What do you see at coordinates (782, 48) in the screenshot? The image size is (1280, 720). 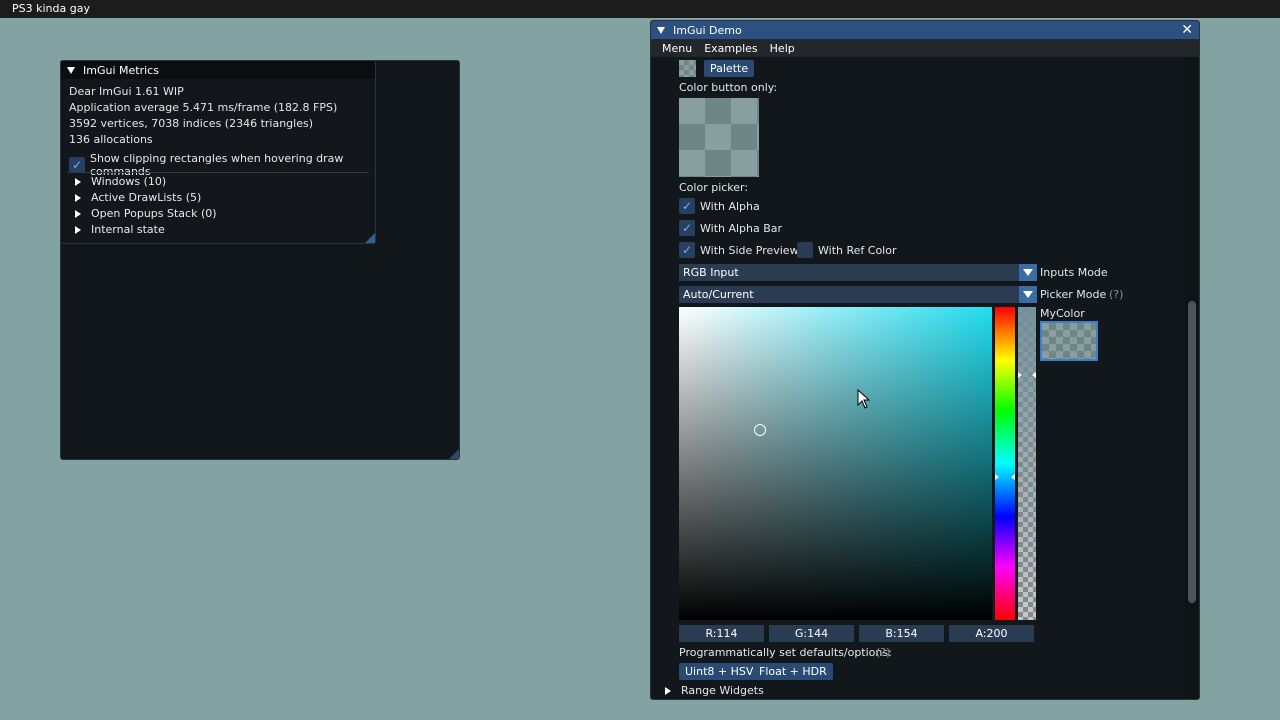 I see `menu-item-help: Help` at bounding box center [782, 48].